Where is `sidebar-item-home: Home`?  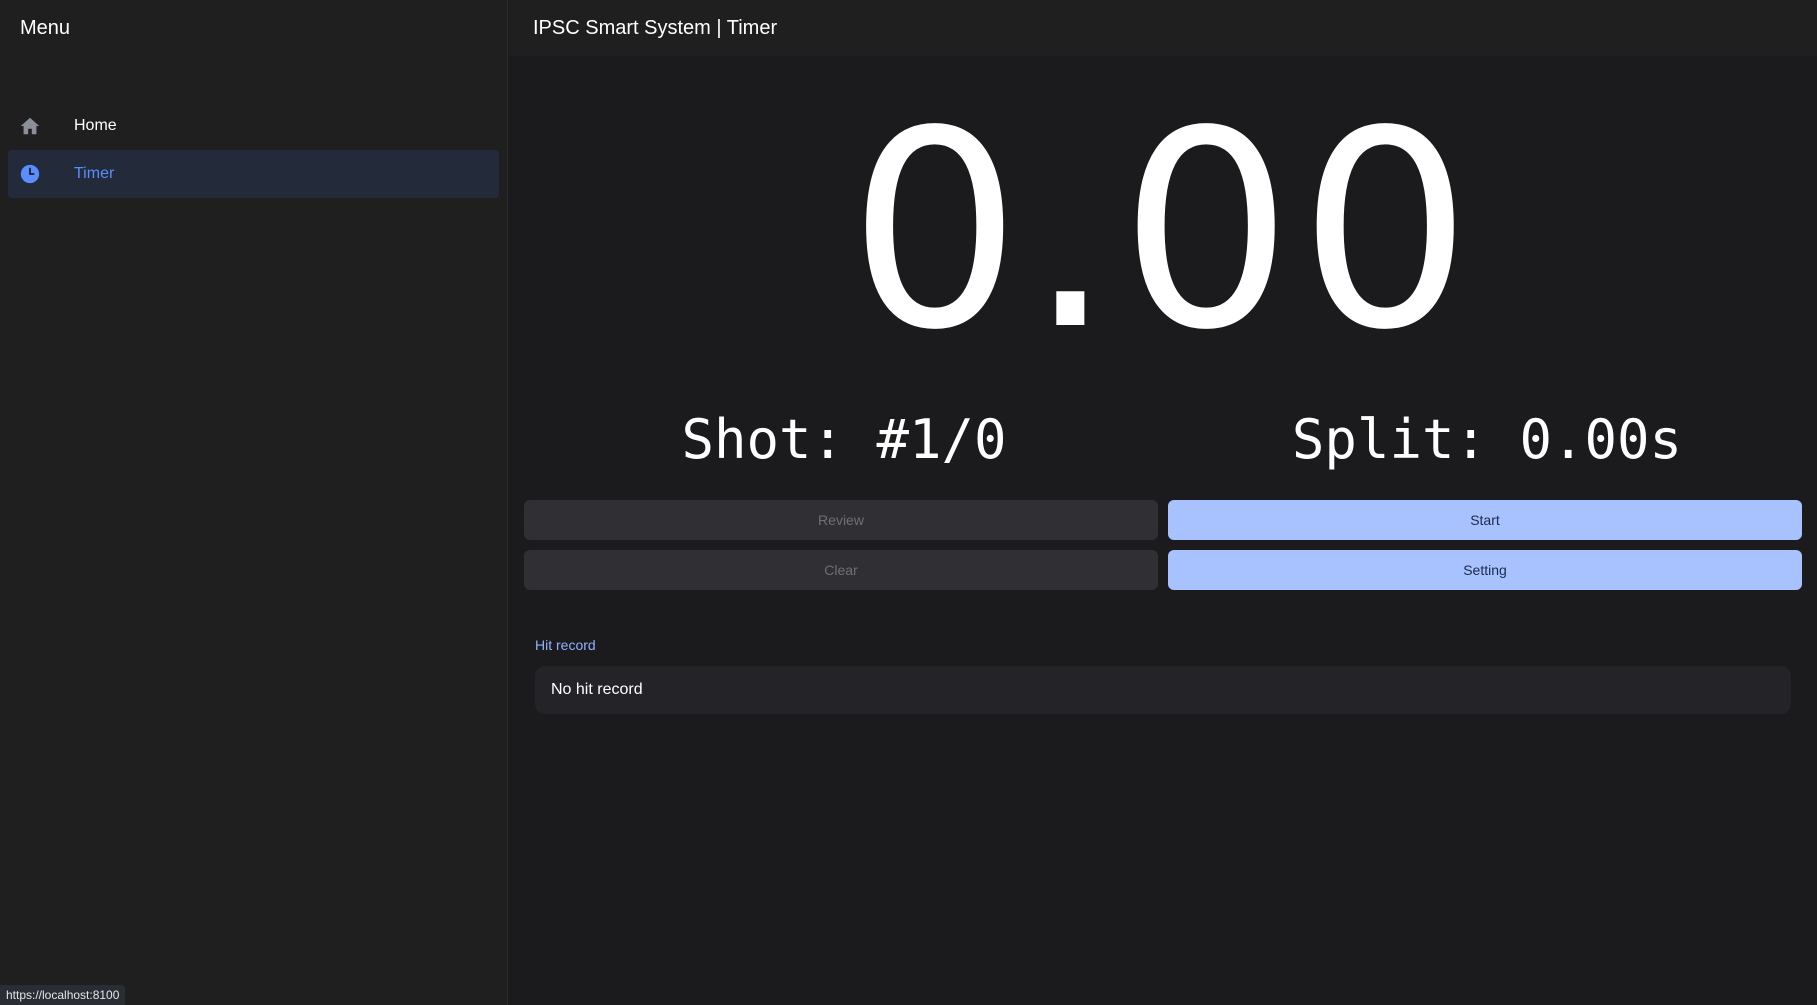
sidebar-item-home: Home is located at coordinates (253, 126).